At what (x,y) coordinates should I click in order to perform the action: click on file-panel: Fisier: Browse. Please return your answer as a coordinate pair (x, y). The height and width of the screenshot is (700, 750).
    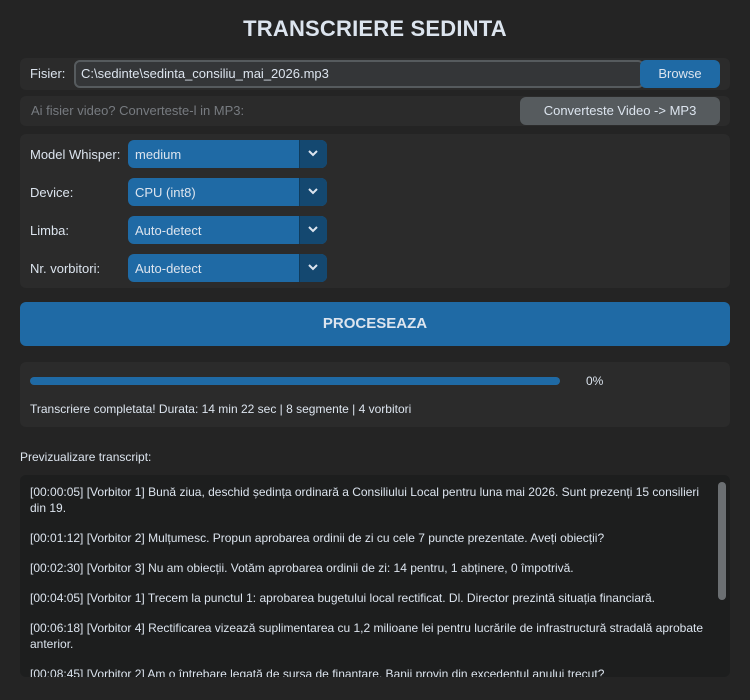
    Looking at the image, I should click on (375, 74).